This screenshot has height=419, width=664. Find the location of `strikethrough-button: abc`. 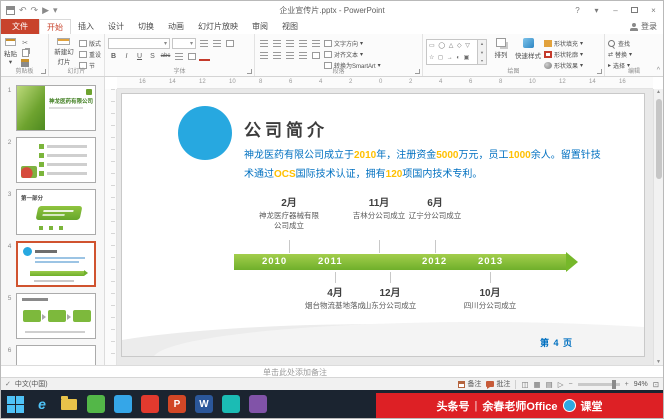

strikethrough-button: abc is located at coordinates (165, 56).